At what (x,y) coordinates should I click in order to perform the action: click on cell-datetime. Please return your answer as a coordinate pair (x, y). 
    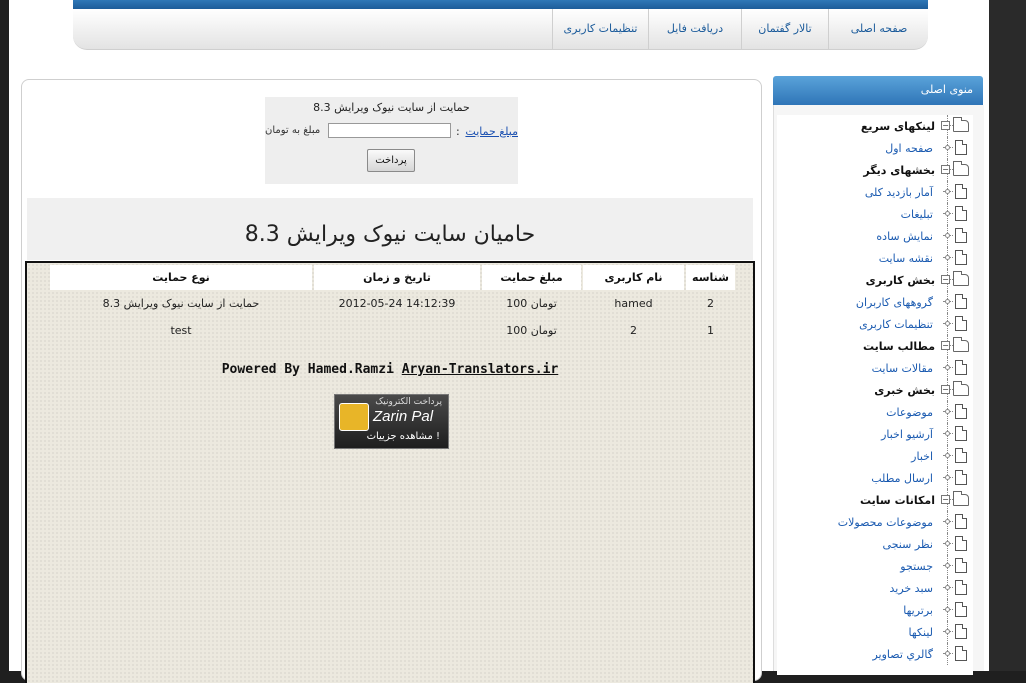
    Looking at the image, I should click on (397, 330).